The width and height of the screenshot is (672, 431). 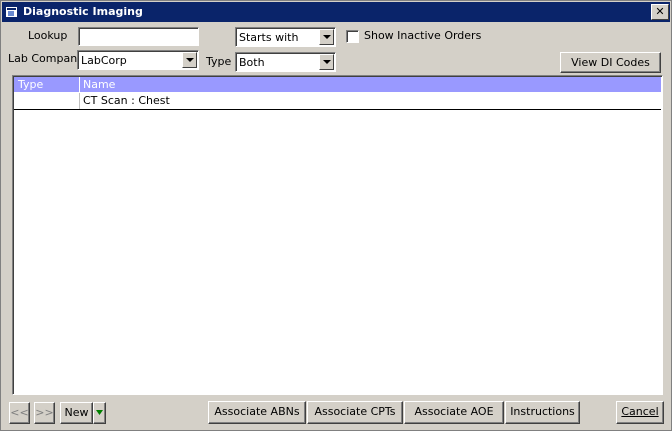 I want to click on cancel-label: Cancel, so click(x=640, y=411).